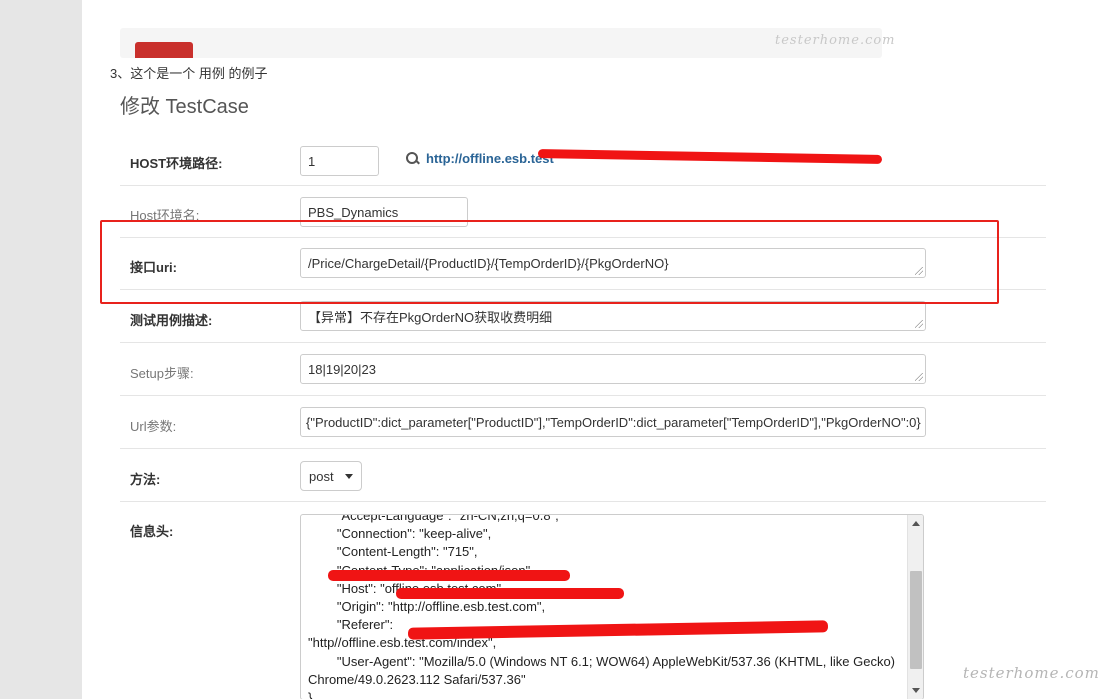 The image size is (1116, 699). What do you see at coordinates (916, 620) in the screenshot?
I see `scroll-thumb` at bounding box center [916, 620].